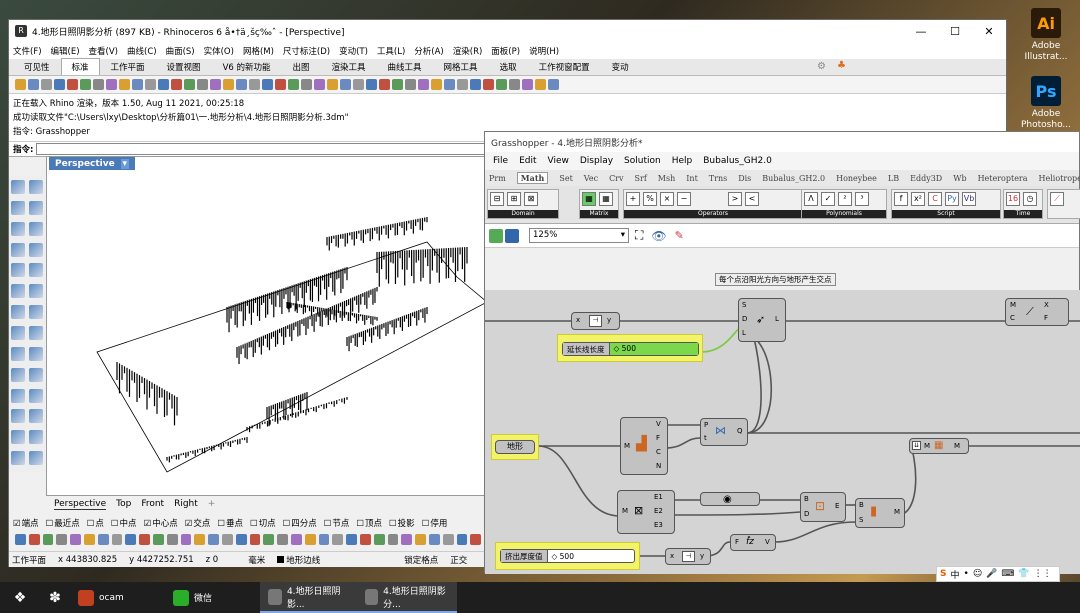 This screenshot has width=1080, height=613. What do you see at coordinates (684, 199) in the screenshot?
I see `minus-icon: −` at bounding box center [684, 199].